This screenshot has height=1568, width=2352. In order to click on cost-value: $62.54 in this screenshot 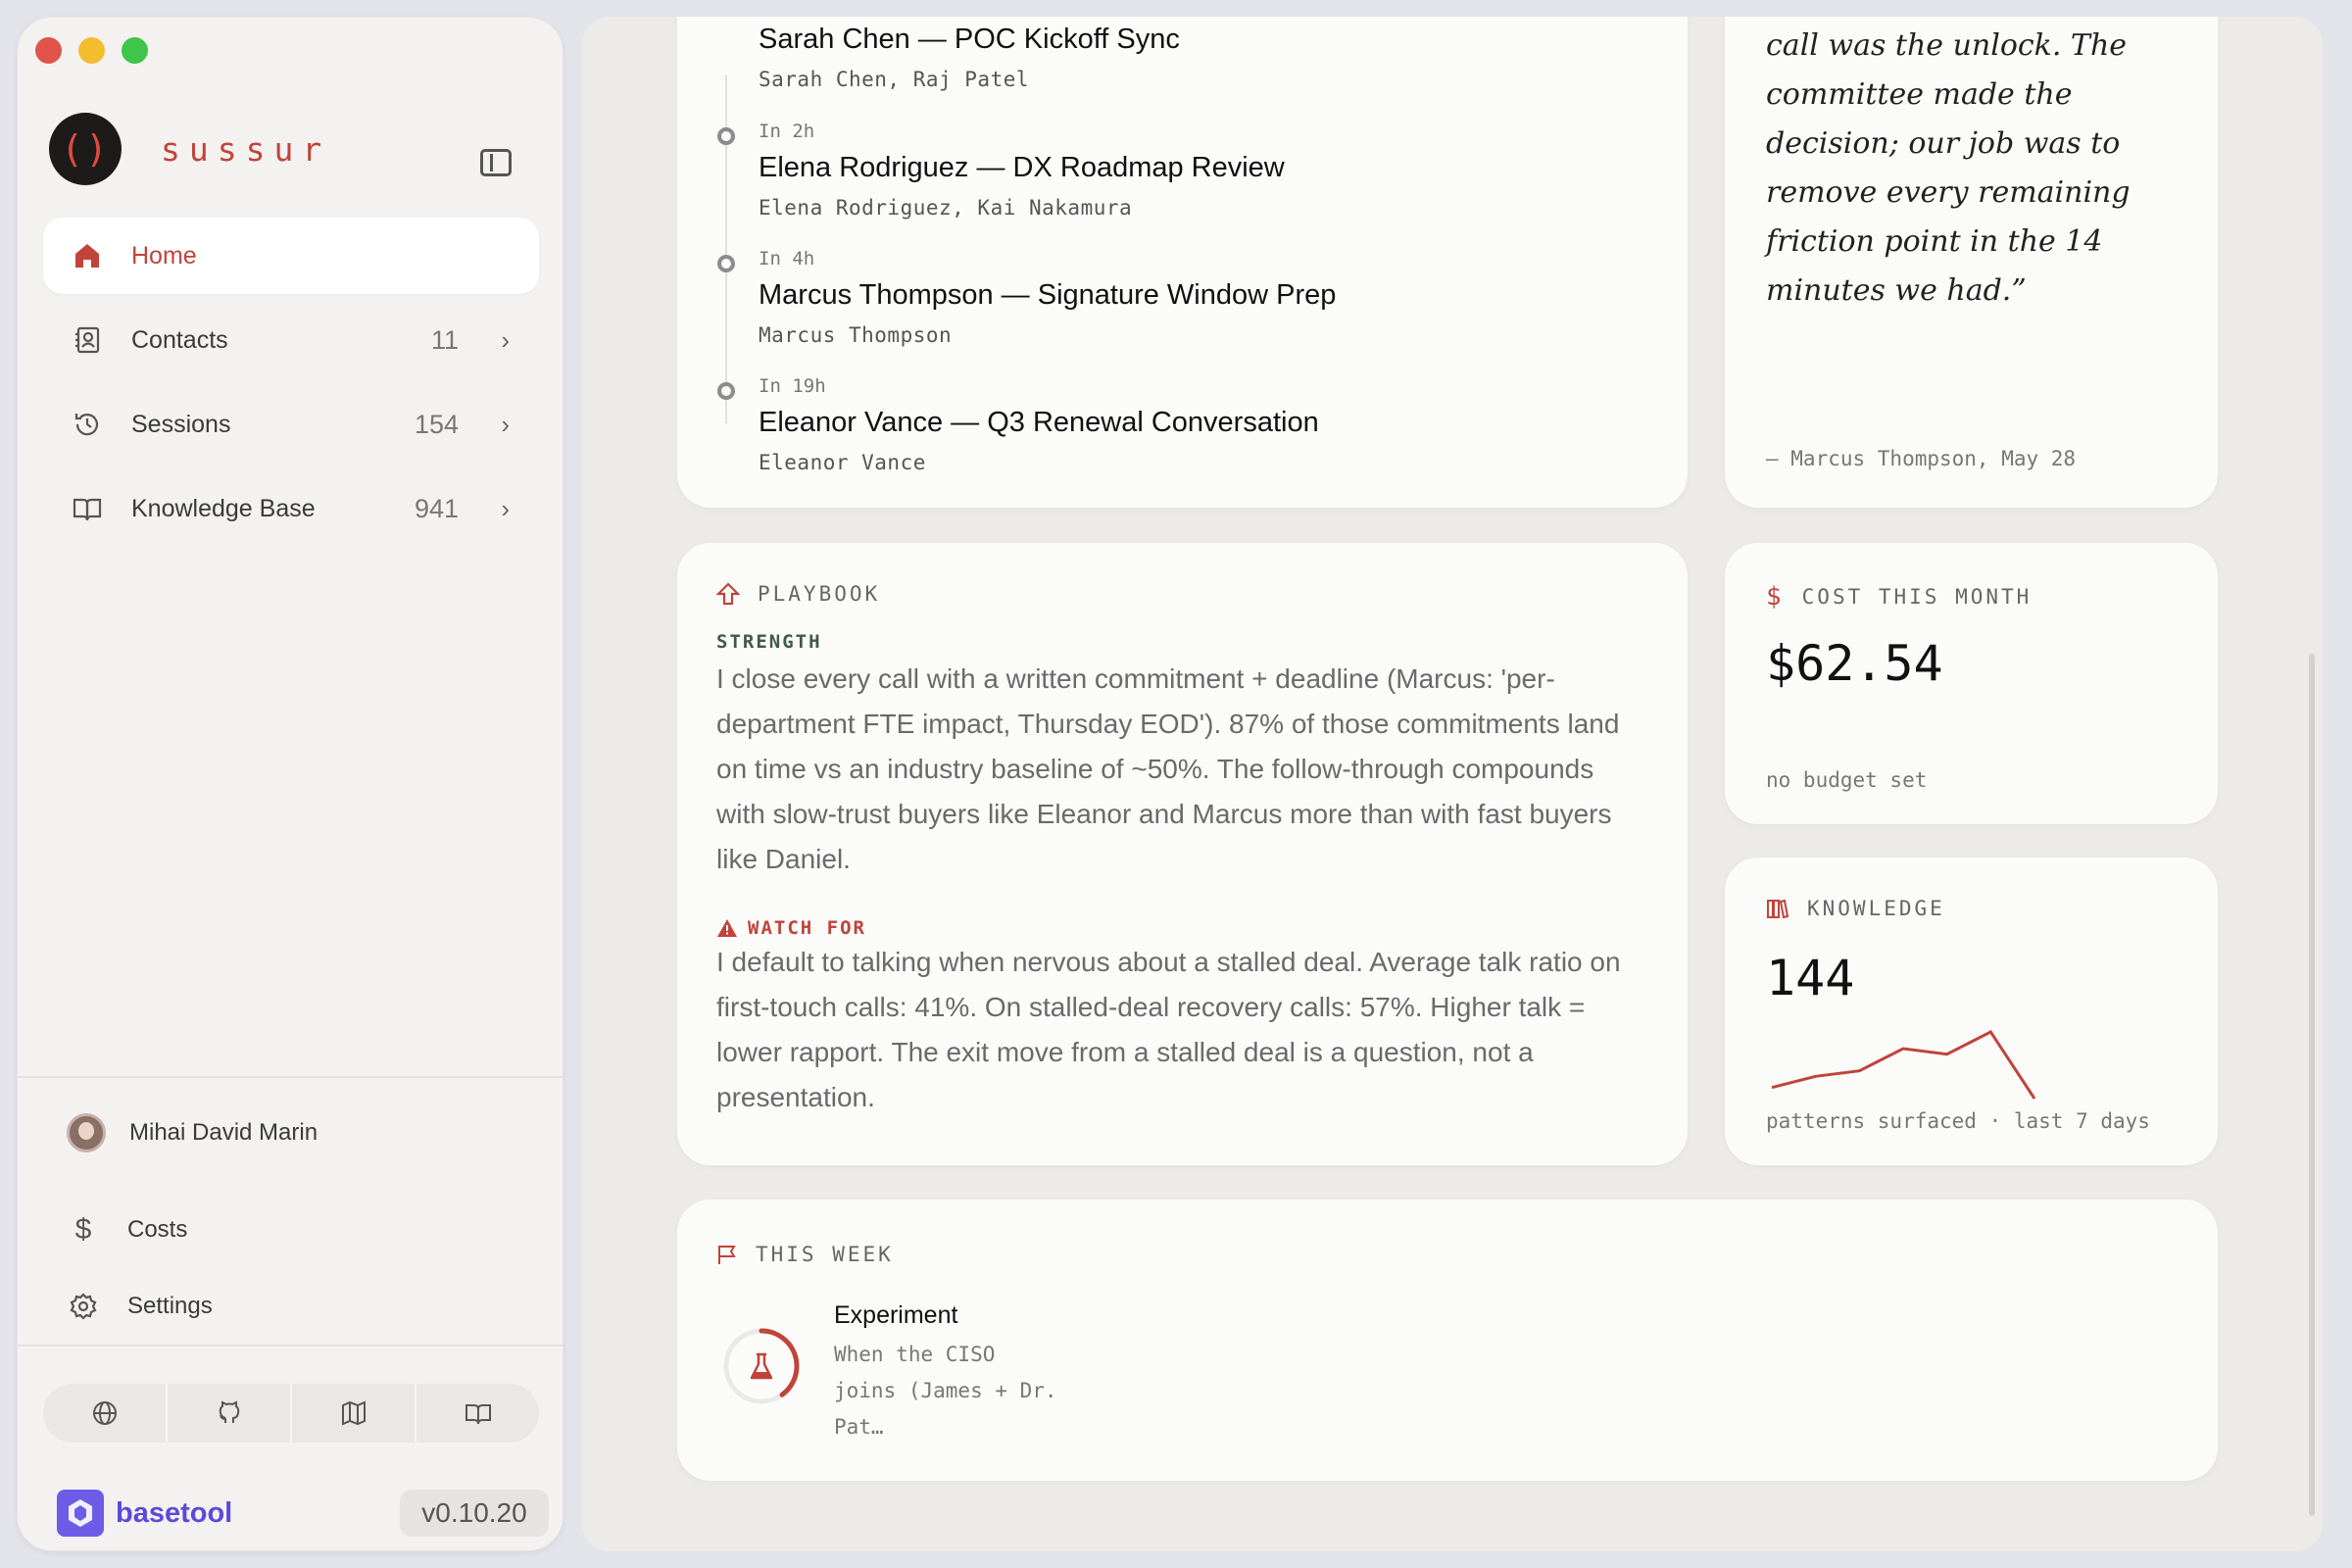, I will do `click(1854, 663)`.